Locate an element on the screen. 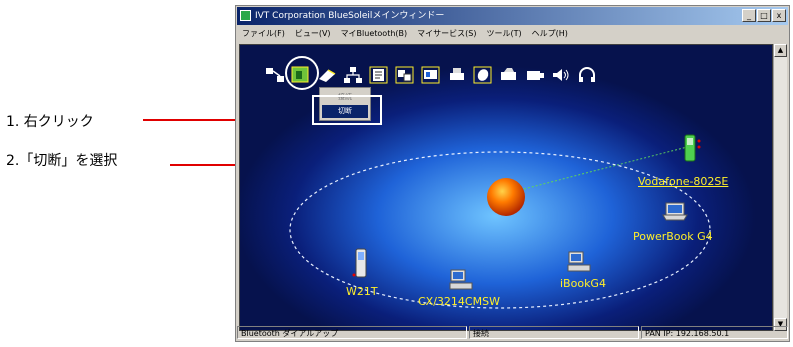 Image resolution: width=793 pixels, height=347 pixels. scroll-up-arrow-icon: ▲ is located at coordinates (780, 50).